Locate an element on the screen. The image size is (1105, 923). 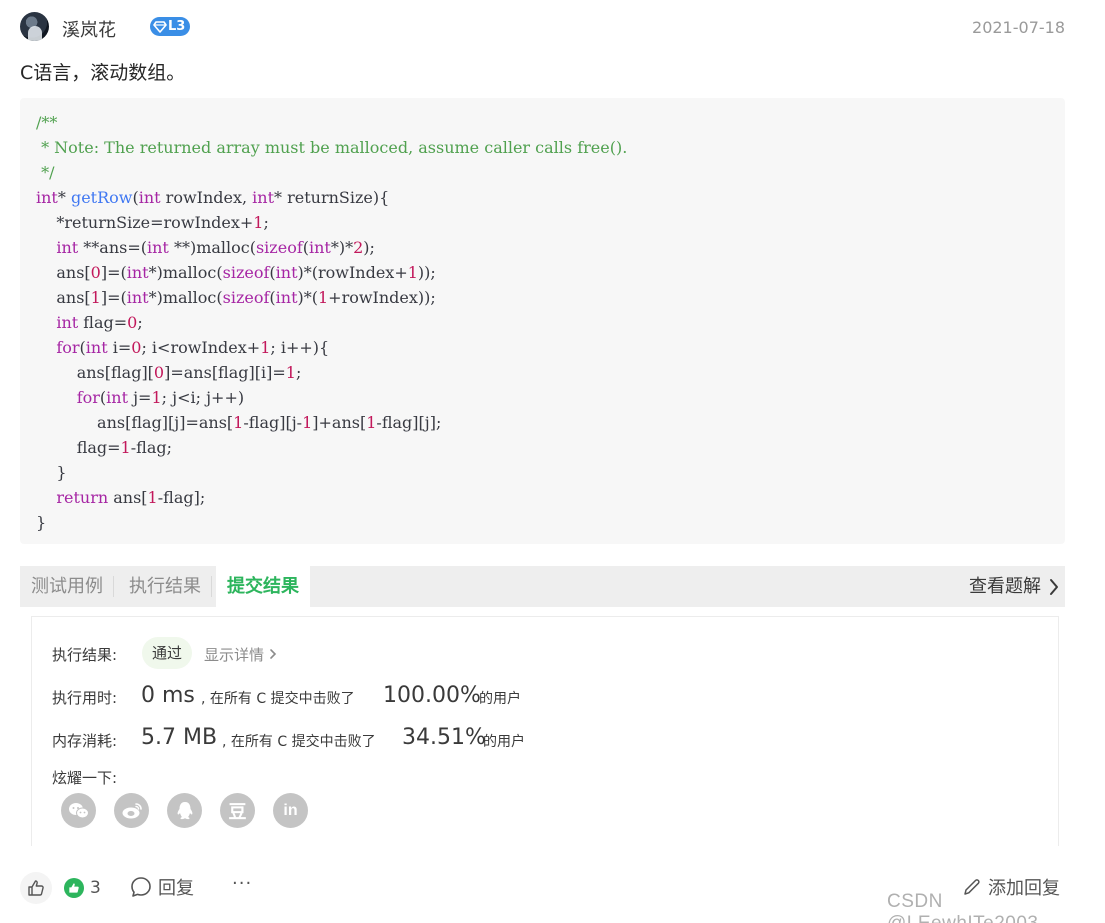
view-solution-button: 查看题解 is located at coordinates (1014, 586).